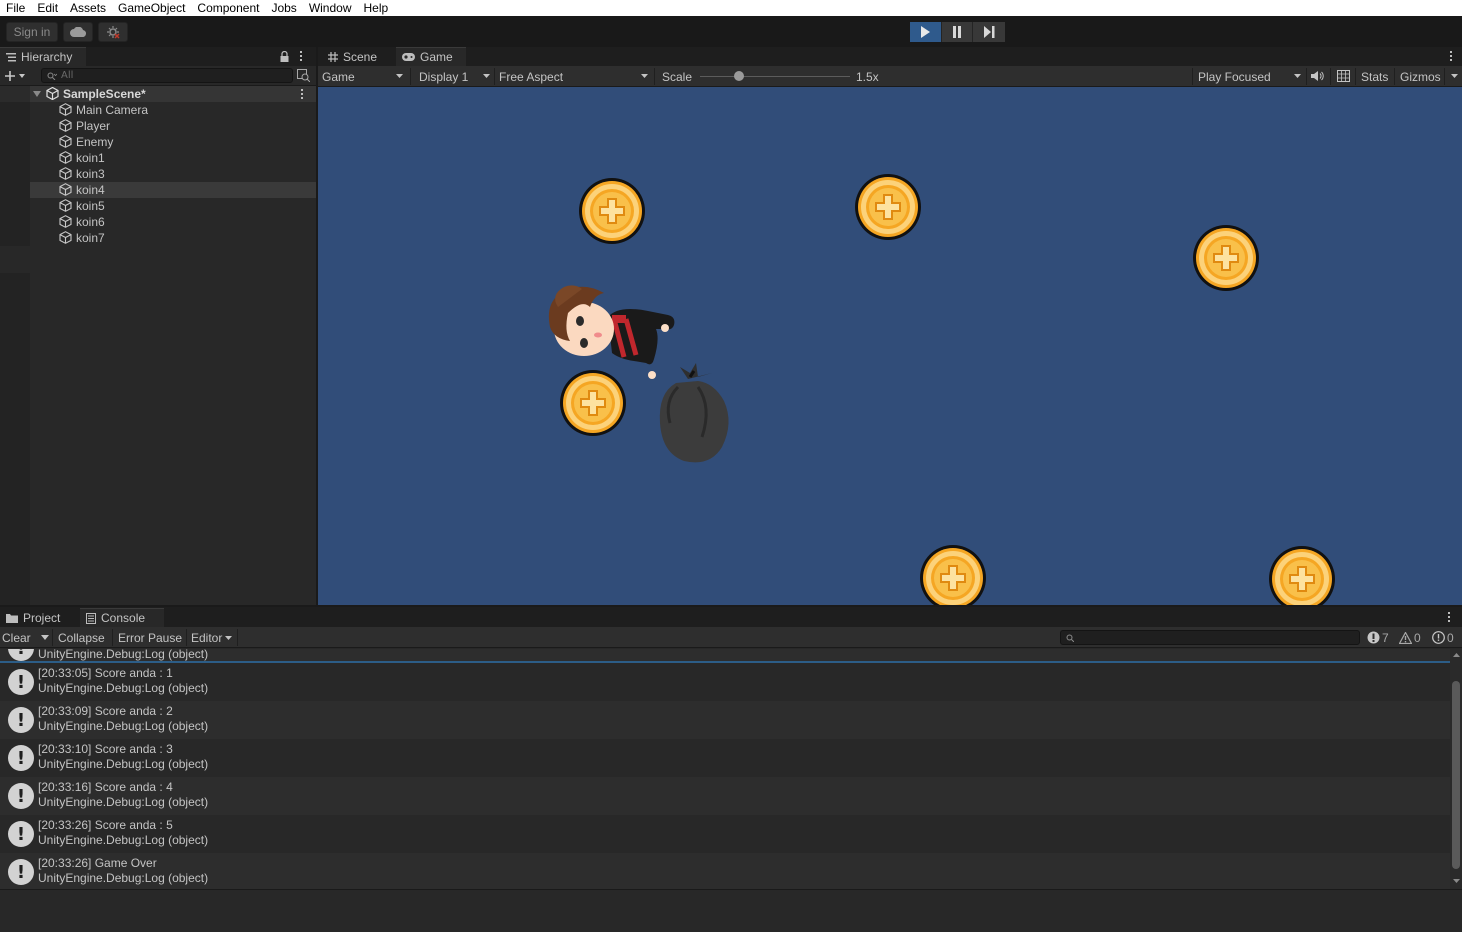 The image size is (1462, 932). I want to click on log-message: [20:33:05] Score anda : 1, so click(105, 673).